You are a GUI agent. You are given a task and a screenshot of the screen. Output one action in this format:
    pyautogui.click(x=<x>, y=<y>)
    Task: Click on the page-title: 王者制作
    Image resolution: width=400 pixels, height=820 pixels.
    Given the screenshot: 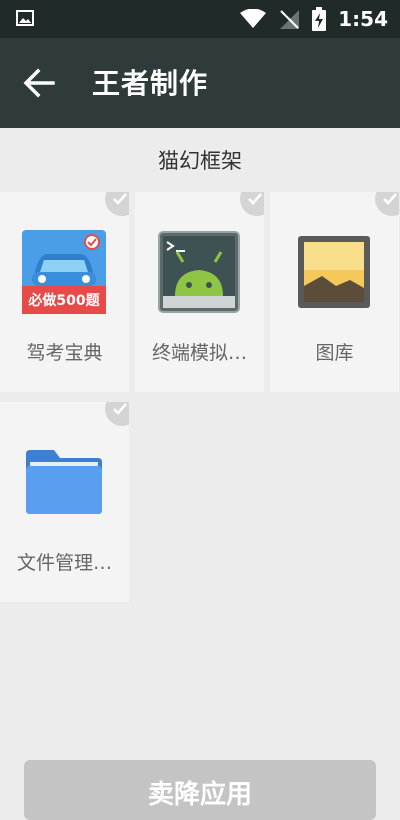 What is the action you would take?
    pyautogui.click(x=150, y=83)
    